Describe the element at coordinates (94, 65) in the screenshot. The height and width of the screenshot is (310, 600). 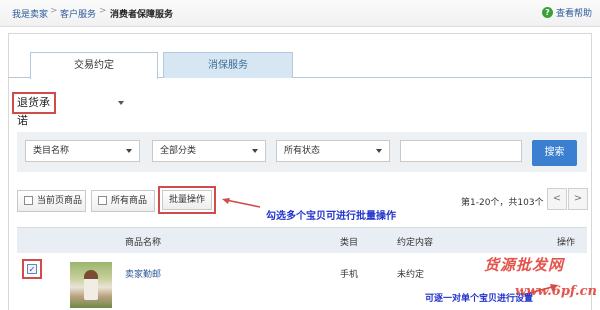
I see `tab-trade-agreement: 交易约定` at that location.